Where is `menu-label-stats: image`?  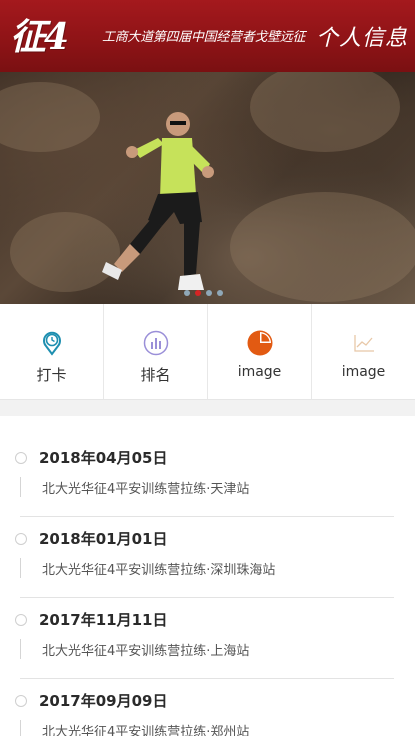
menu-label-stats: image is located at coordinates (259, 372).